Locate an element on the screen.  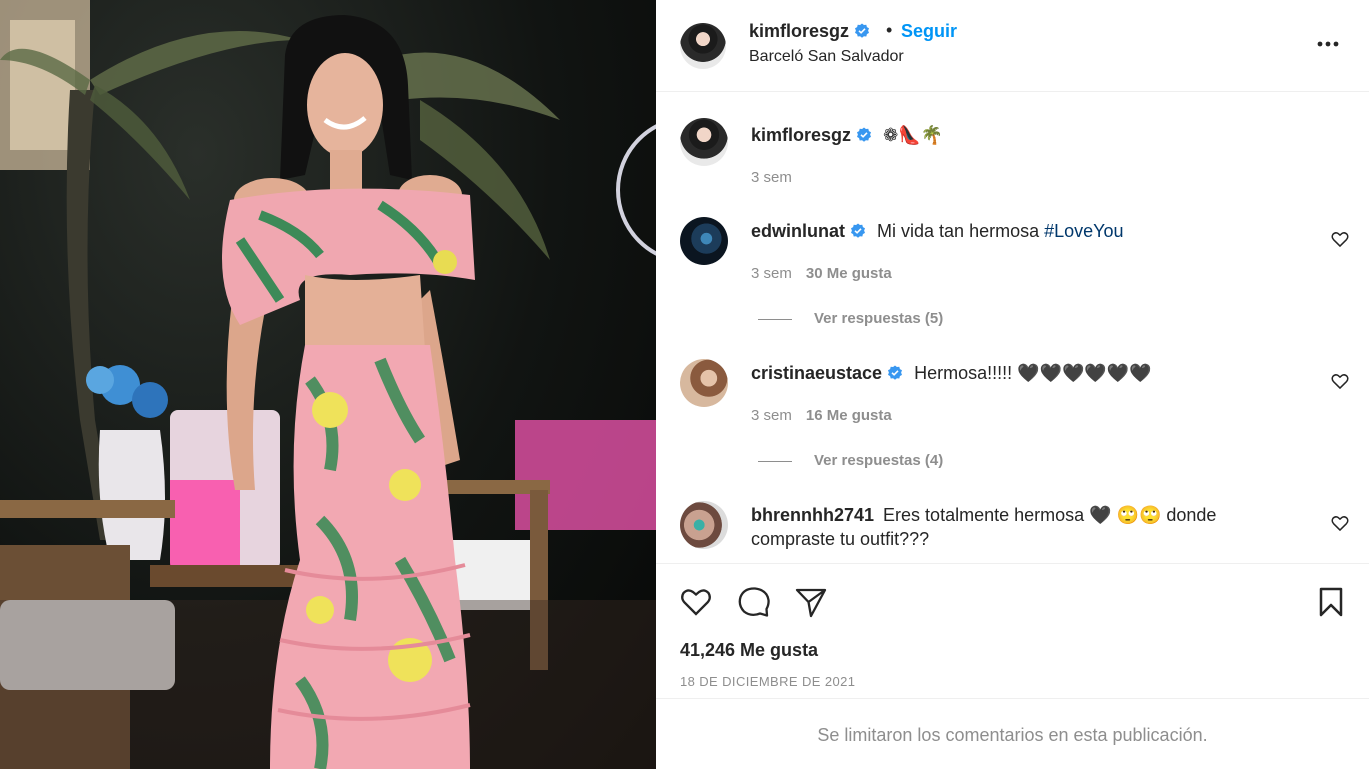
likes-count: 41,246 Me gusta is located at coordinates (749, 650).